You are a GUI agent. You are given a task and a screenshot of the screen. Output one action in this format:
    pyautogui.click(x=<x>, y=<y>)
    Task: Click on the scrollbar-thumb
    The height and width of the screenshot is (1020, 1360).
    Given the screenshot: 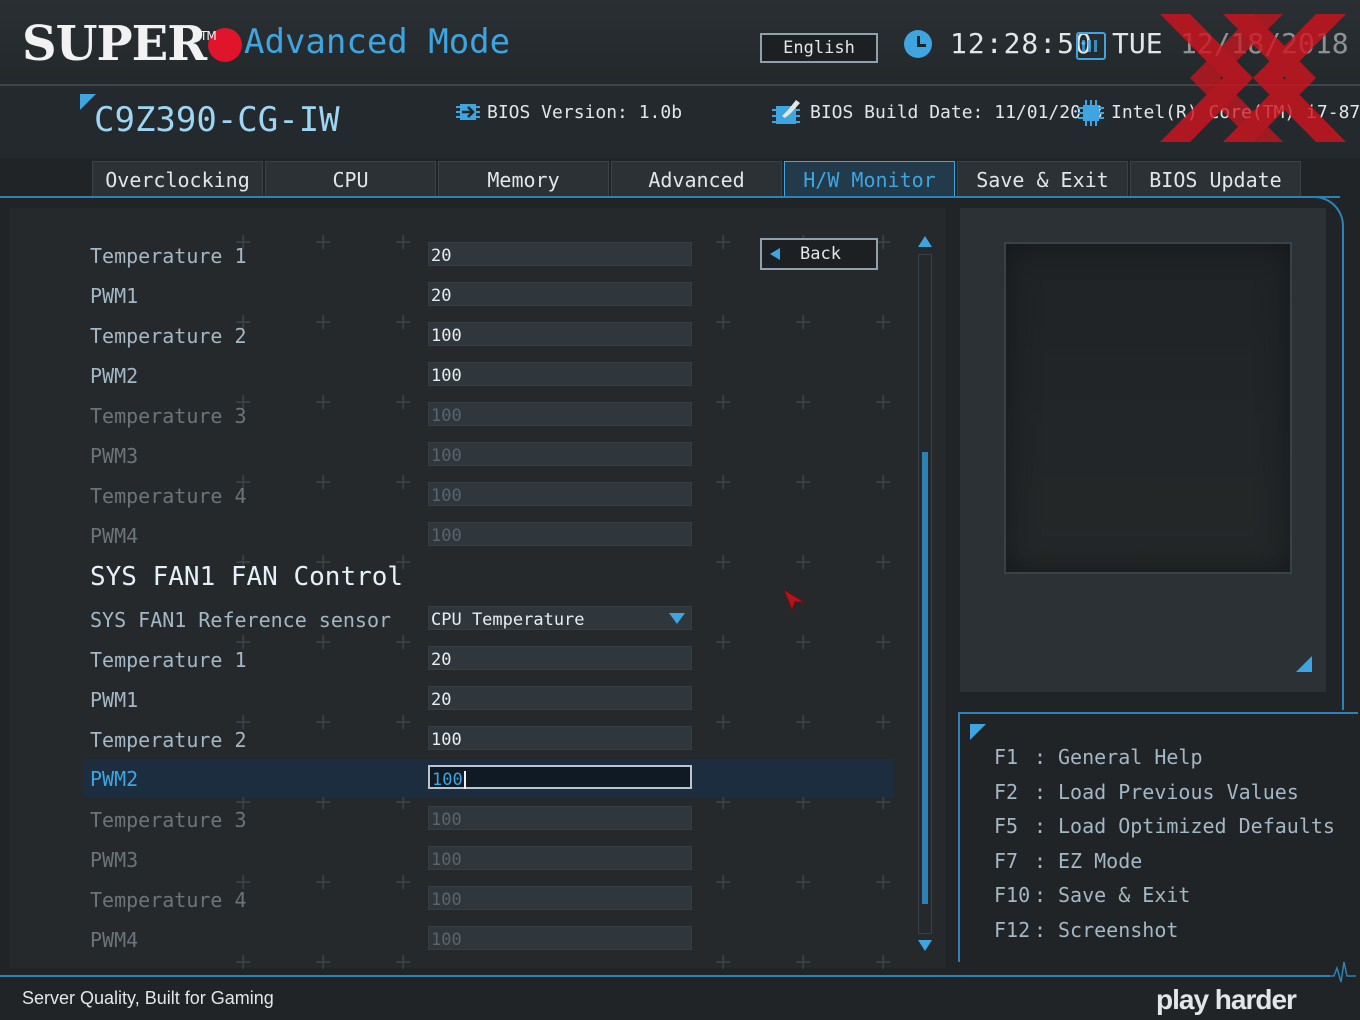 What is the action you would take?
    pyautogui.click(x=925, y=678)
    